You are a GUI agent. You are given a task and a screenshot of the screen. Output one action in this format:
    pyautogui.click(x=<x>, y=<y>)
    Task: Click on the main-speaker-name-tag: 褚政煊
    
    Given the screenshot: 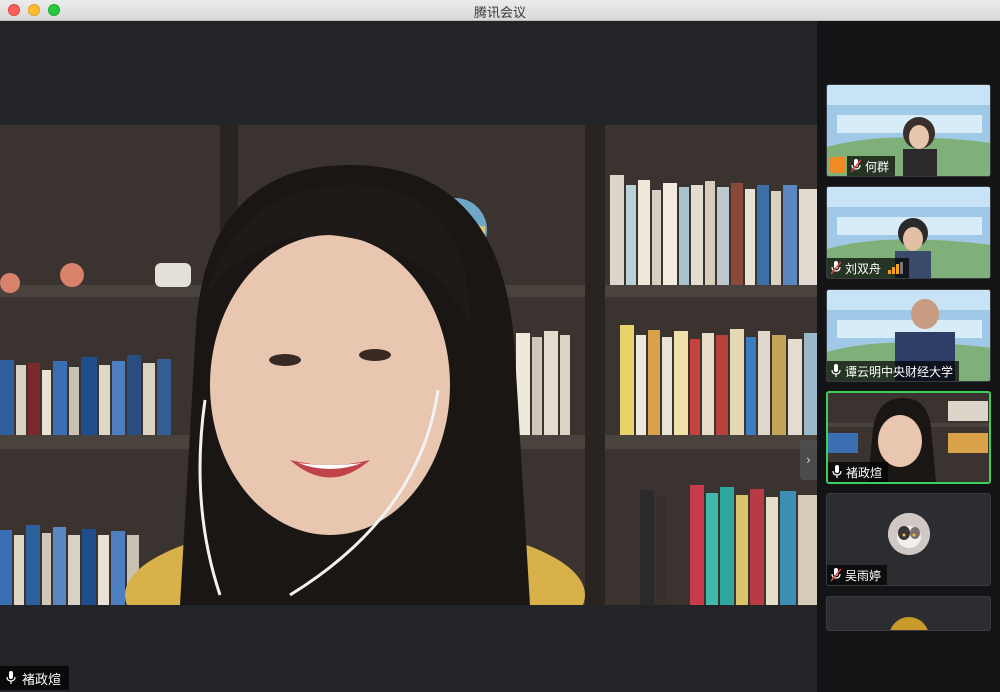 What is the action you would take?
    pyautogui.click(x=35, y=678)
    